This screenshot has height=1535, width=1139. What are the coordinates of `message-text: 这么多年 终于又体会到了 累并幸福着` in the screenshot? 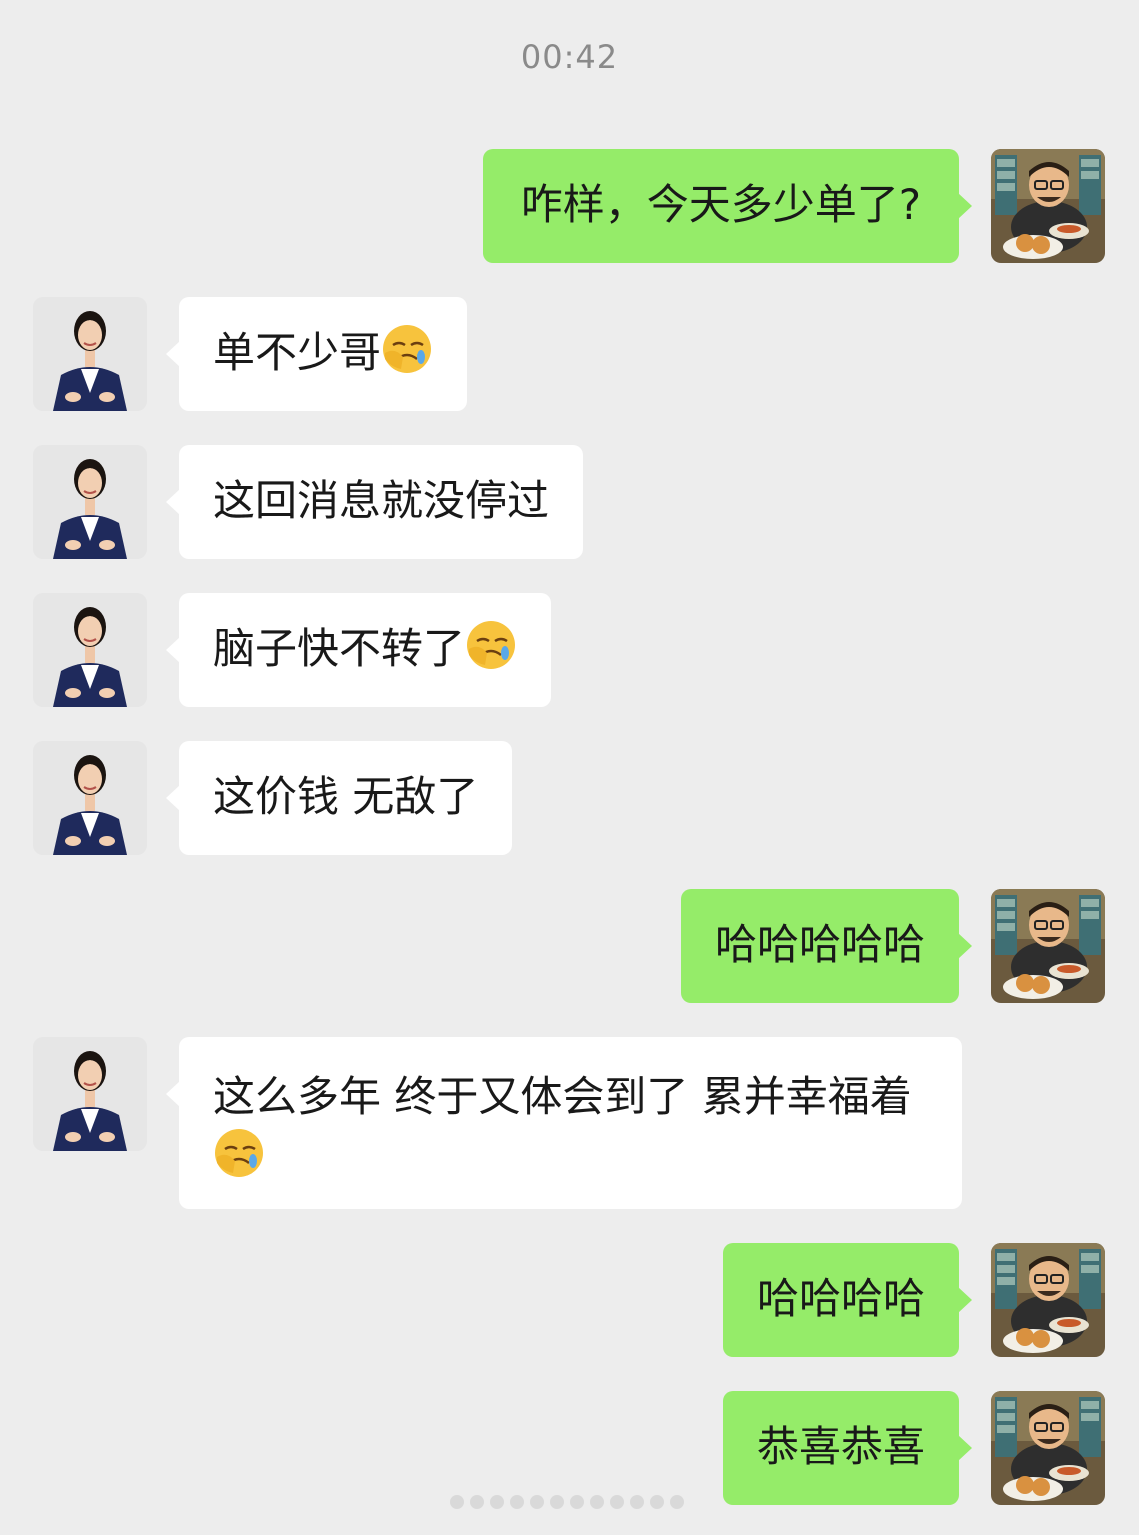 It's located at (562, 1096).